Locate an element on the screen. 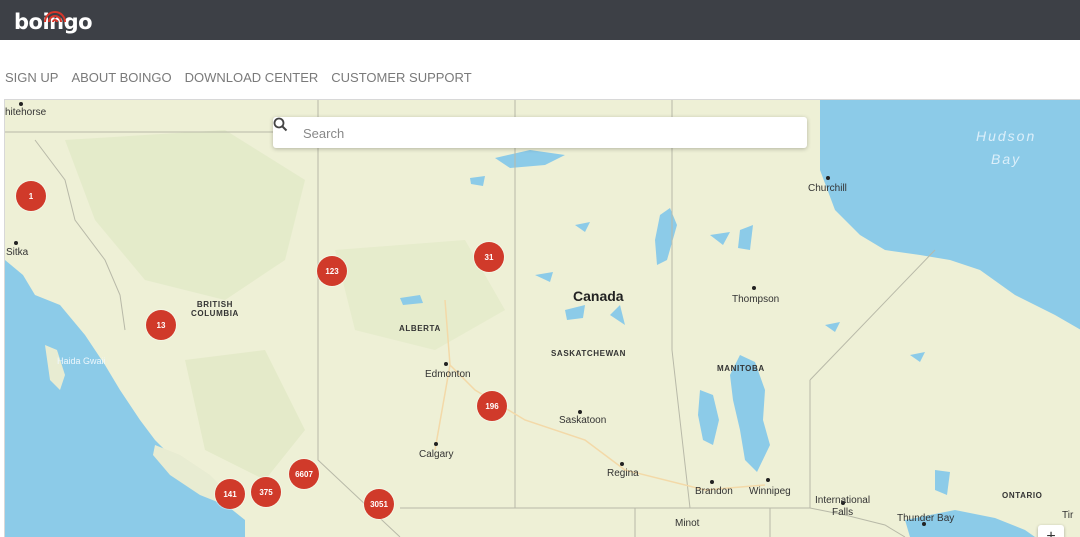 The image size is (1080, 537). search-bar is located at coordinates (540, 132).